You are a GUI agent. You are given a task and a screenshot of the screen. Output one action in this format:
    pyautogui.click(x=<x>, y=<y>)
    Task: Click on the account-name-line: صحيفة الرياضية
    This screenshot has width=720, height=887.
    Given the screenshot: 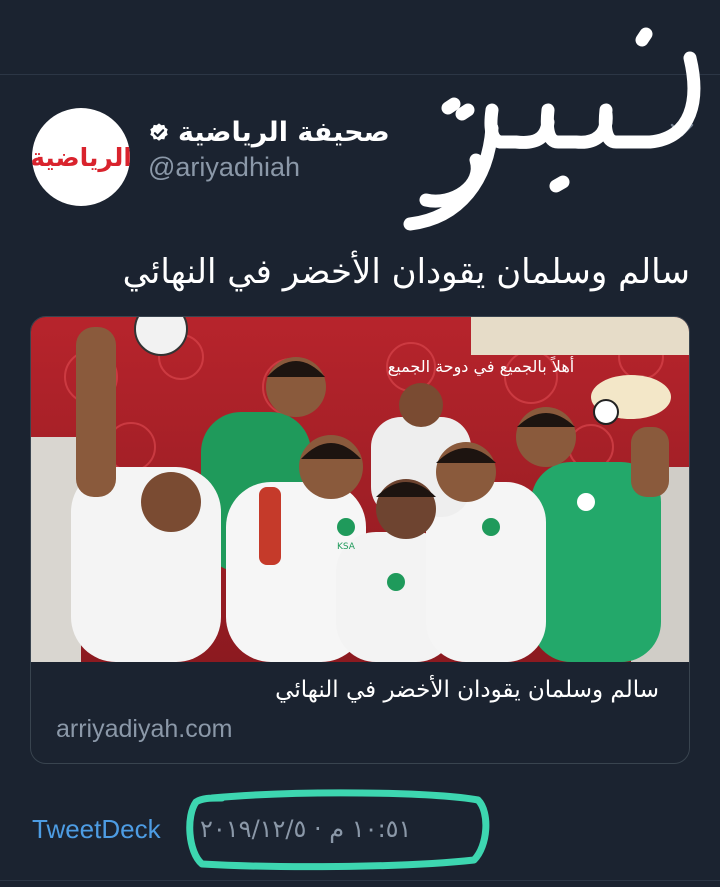 What is the action you would take?
    pyautogui.click(x=269, y=132)
    